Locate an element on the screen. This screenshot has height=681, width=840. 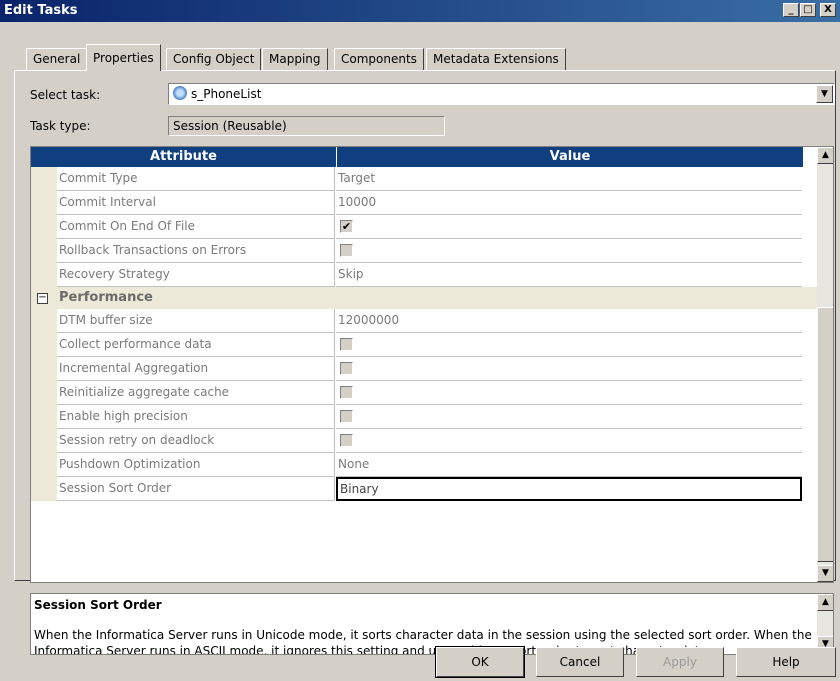
table-row: Pushdown Optimization None is located at coordinates (424, 465).